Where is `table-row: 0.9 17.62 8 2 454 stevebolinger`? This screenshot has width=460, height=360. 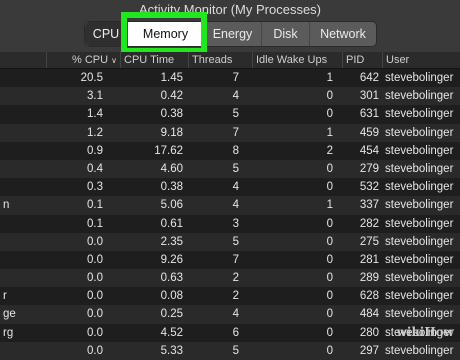
table-row: 0.9 17.62 8 2 454 stevebolinger is located at coordinates (230, 150).